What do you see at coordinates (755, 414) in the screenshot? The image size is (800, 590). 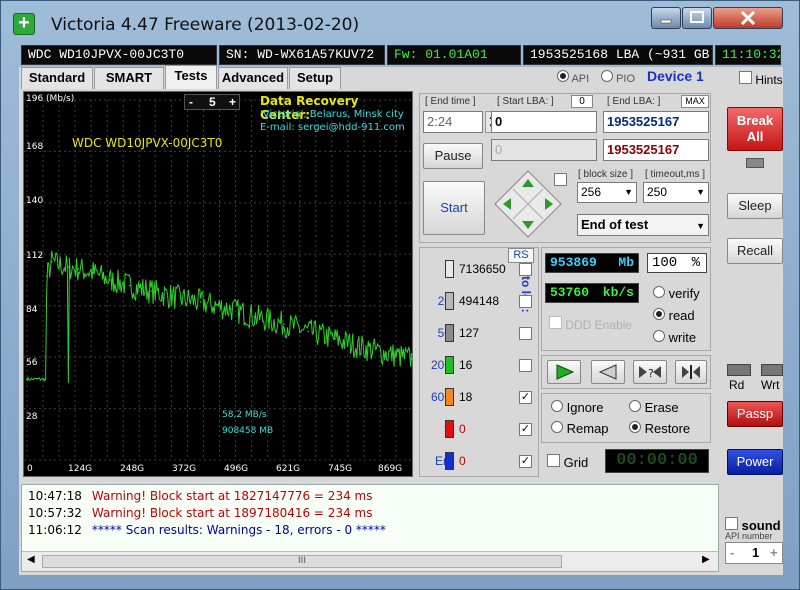 I see `password-button: Passp` at bounding box center [755, 414].